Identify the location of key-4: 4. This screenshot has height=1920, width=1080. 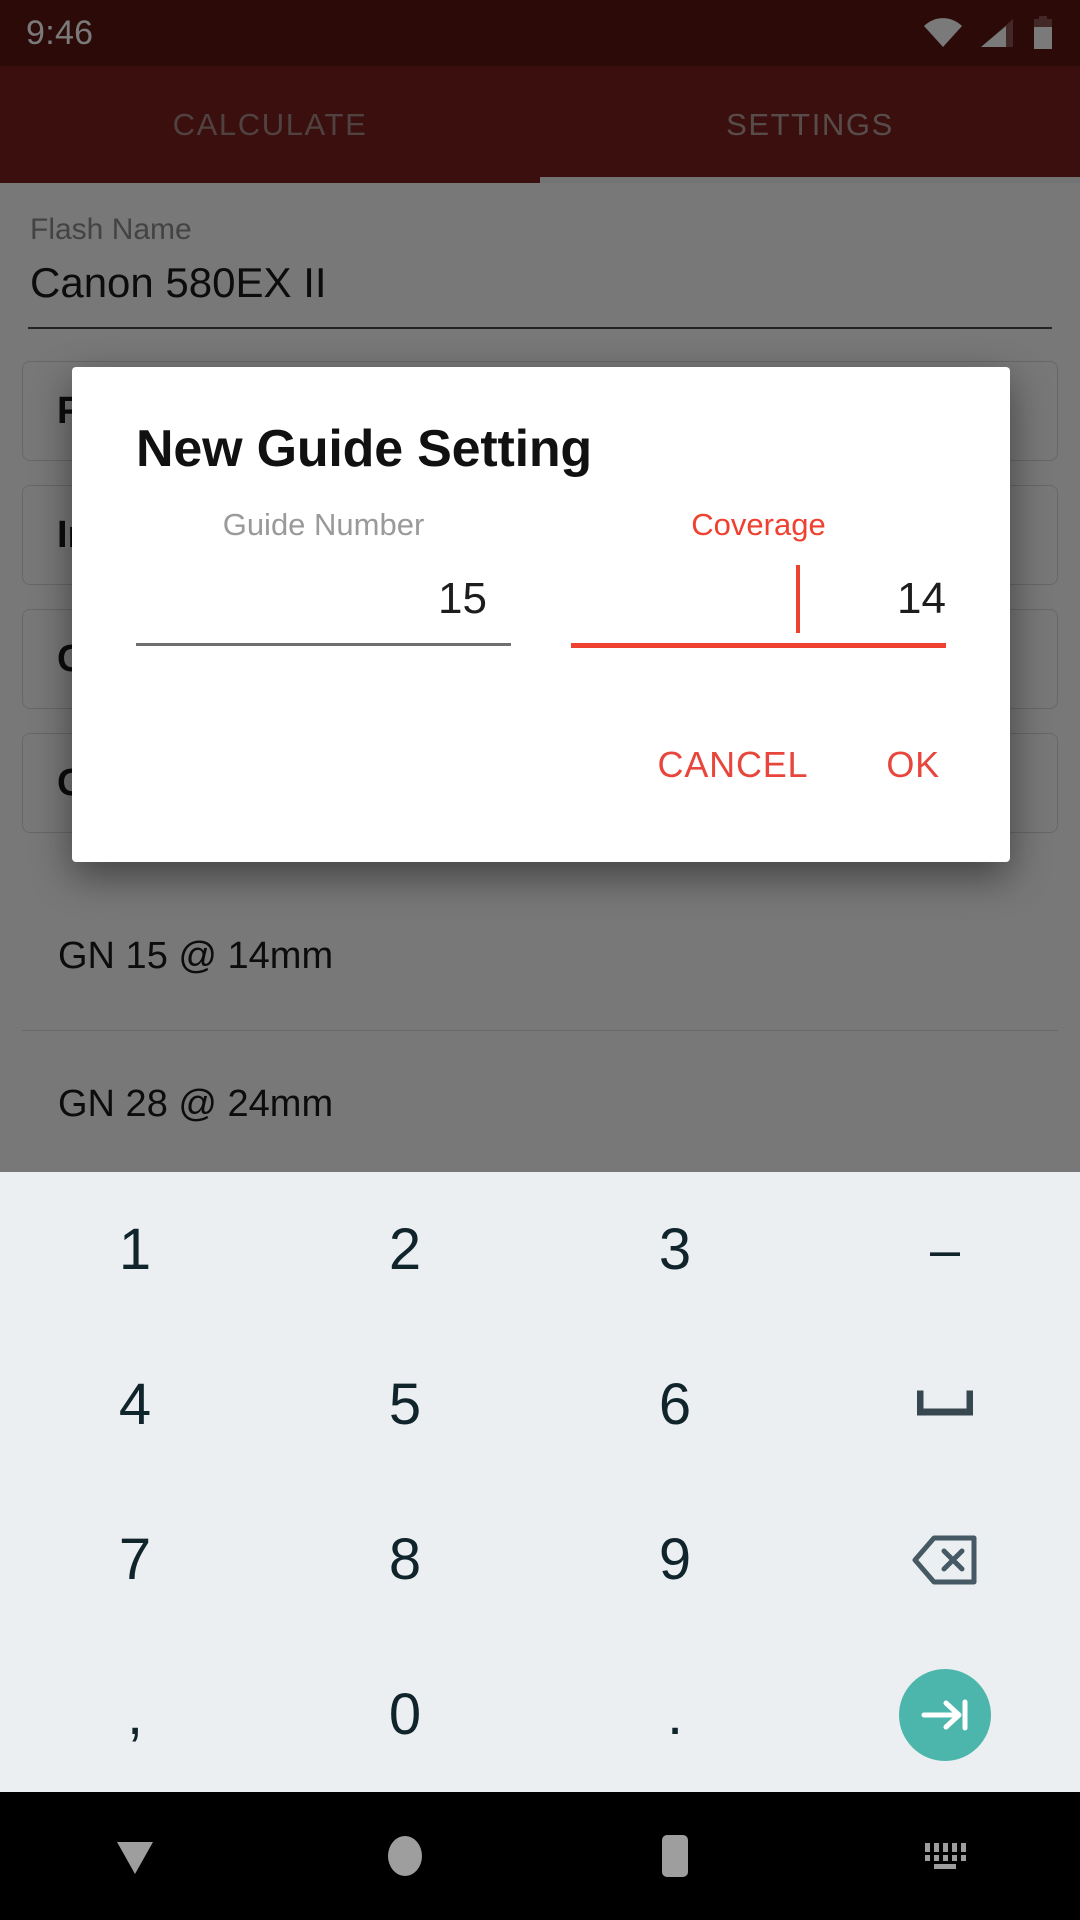
(135, 1404).